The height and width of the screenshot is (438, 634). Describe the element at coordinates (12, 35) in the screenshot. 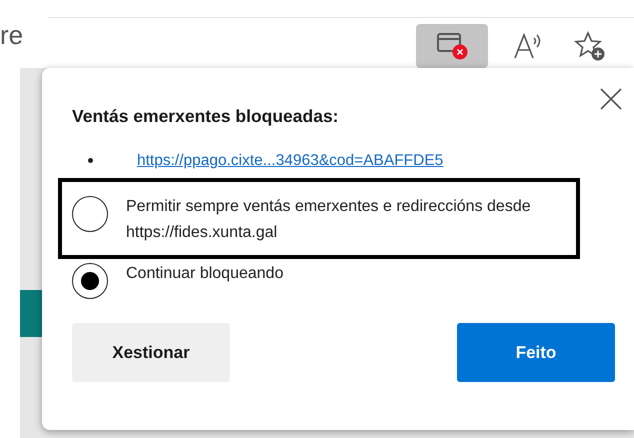

I see `page-text: re` at that location.